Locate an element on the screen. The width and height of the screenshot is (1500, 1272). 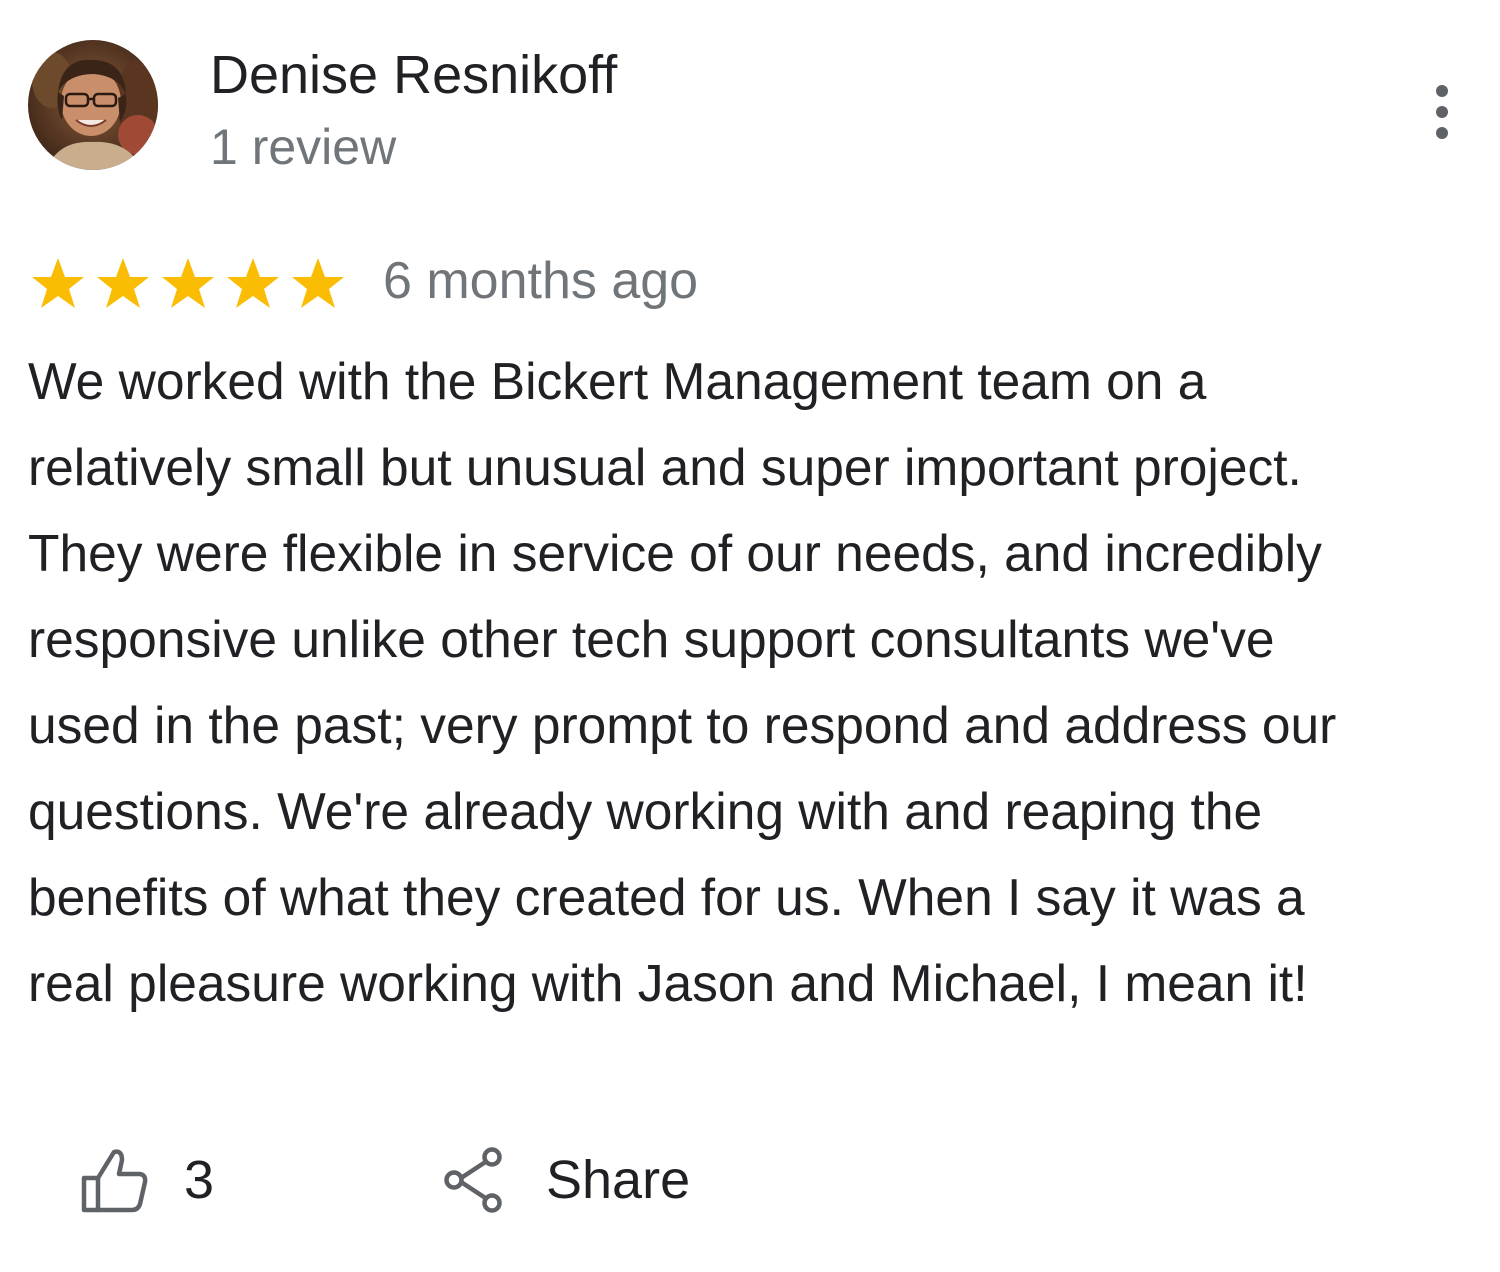
thumb-up-icon is located at coordinates (114, 1181).